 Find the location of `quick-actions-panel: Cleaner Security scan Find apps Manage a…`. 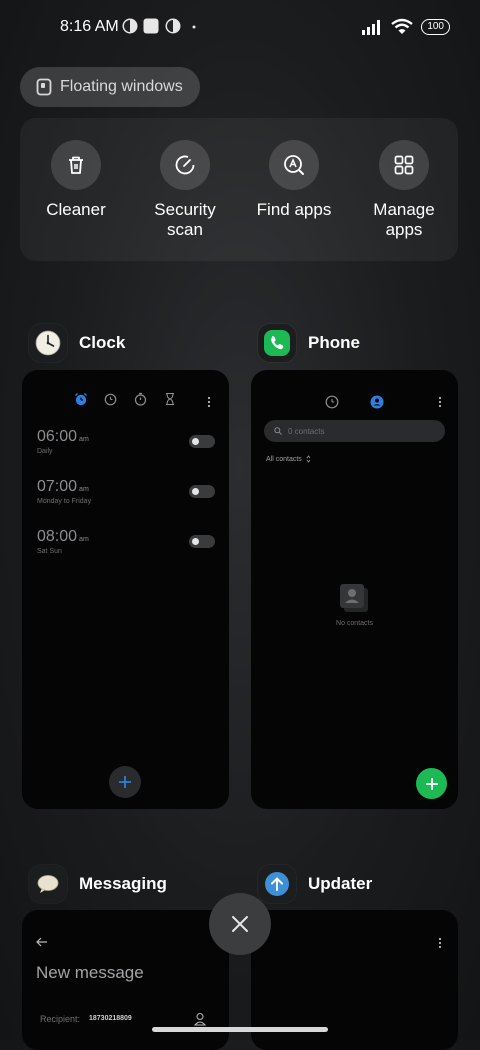

quick-actions-panel: Cleaner Security scan Find apps Manage a… is located at coordinates (239, 189).